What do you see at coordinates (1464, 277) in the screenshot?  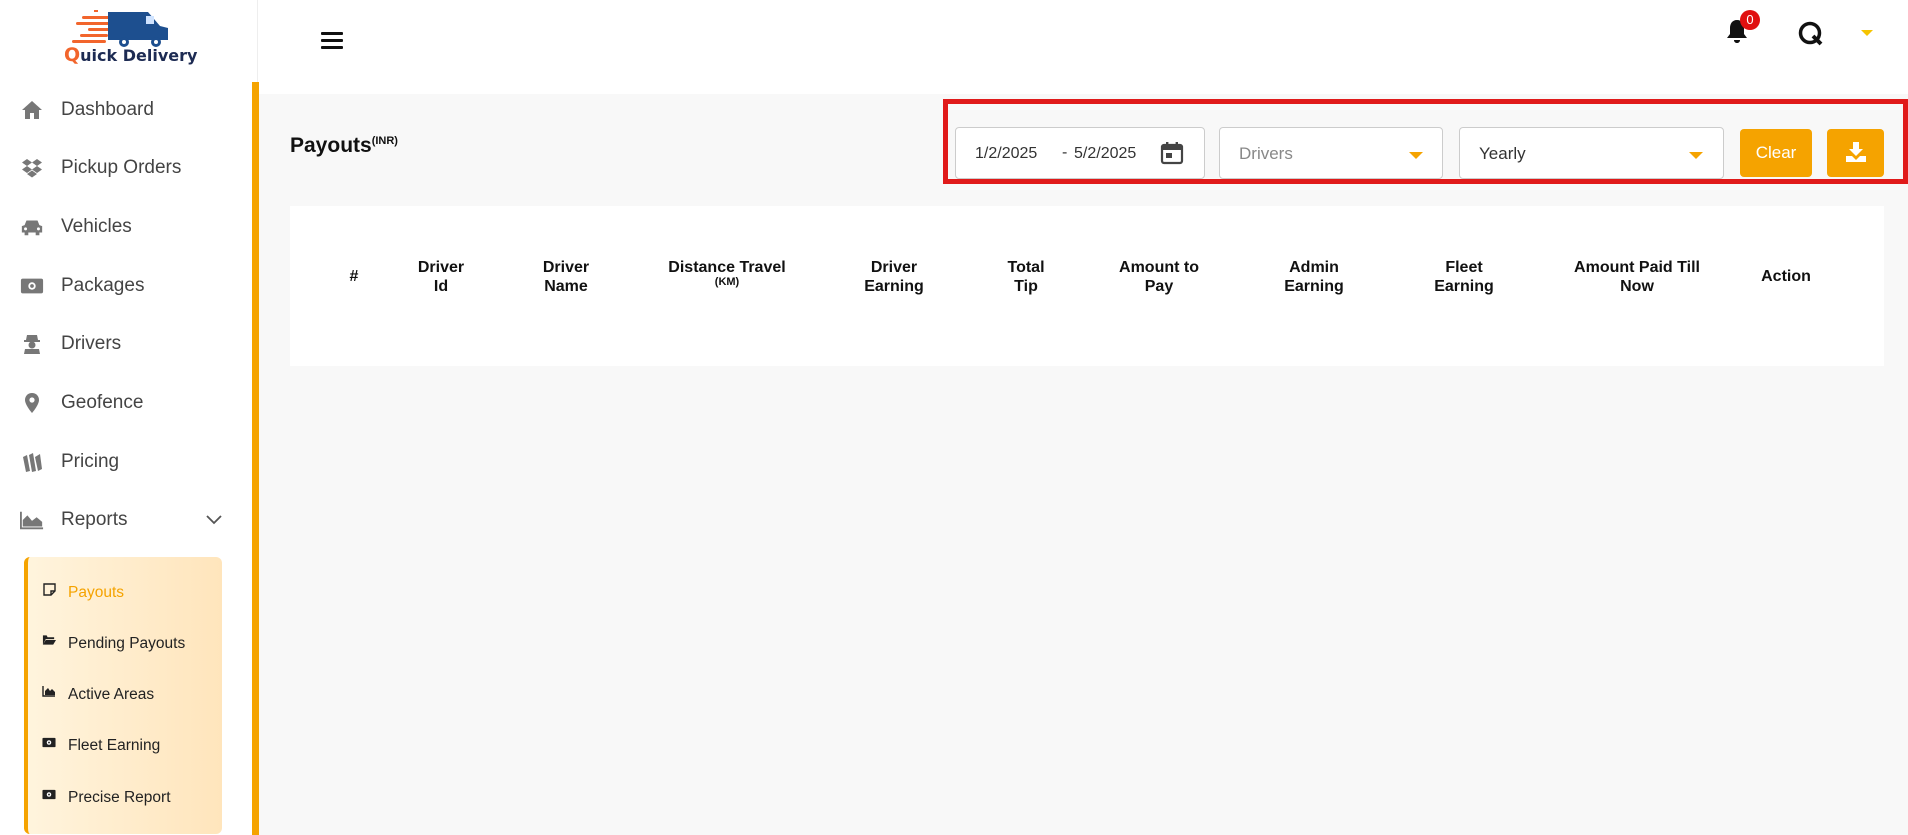 I see `table-header-cell: Fleet Earning` at bounding box center [1464, 277].